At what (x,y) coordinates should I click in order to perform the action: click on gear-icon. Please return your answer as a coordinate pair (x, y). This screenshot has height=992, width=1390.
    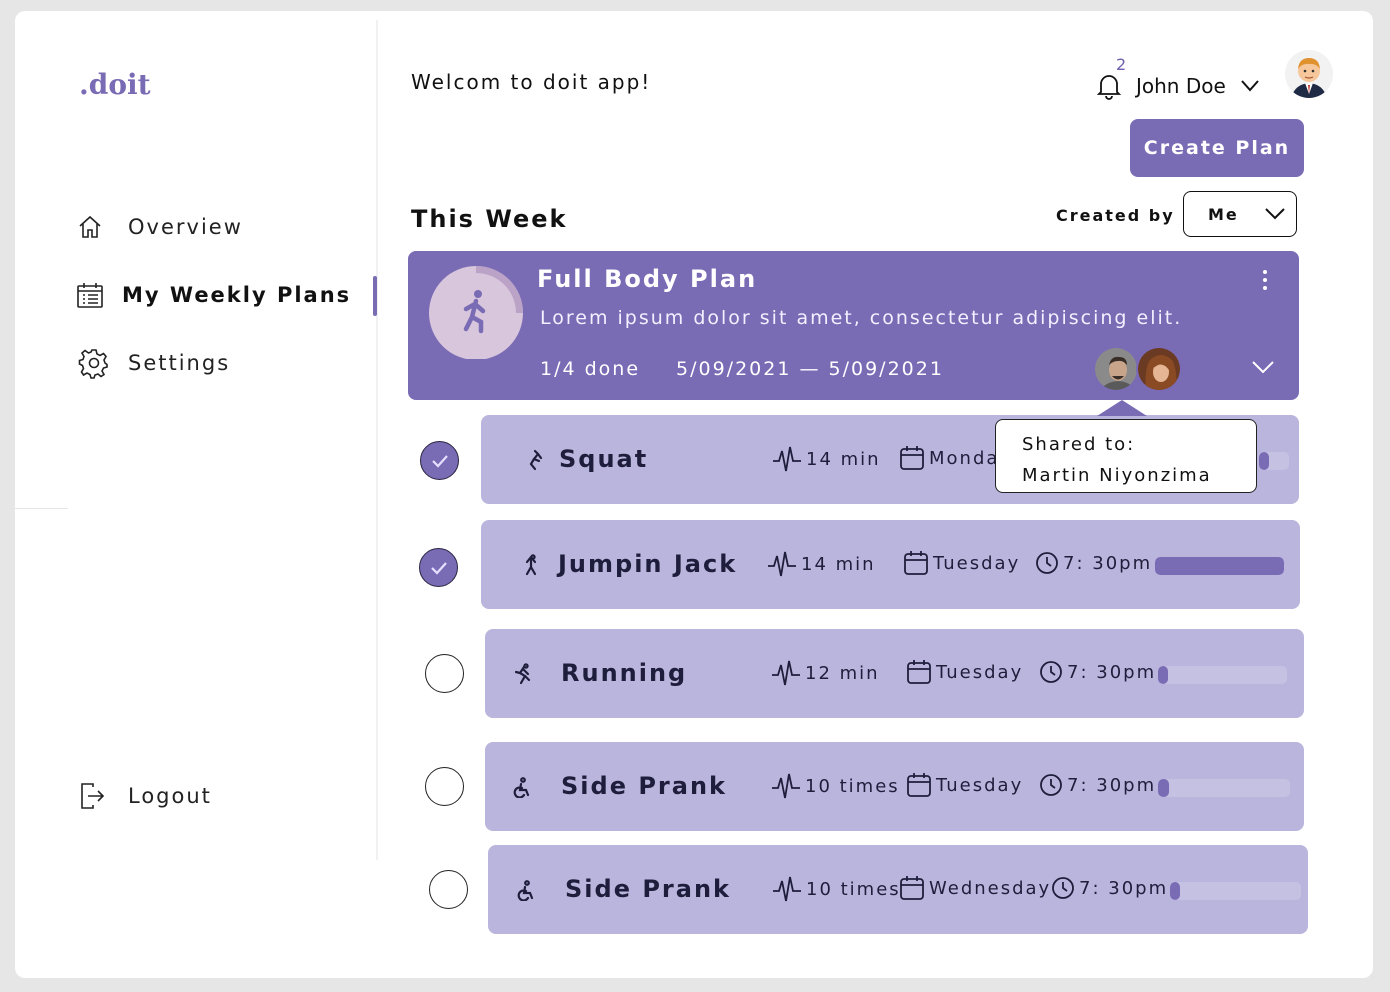
    Looking at the image, I should click on (94, 363).